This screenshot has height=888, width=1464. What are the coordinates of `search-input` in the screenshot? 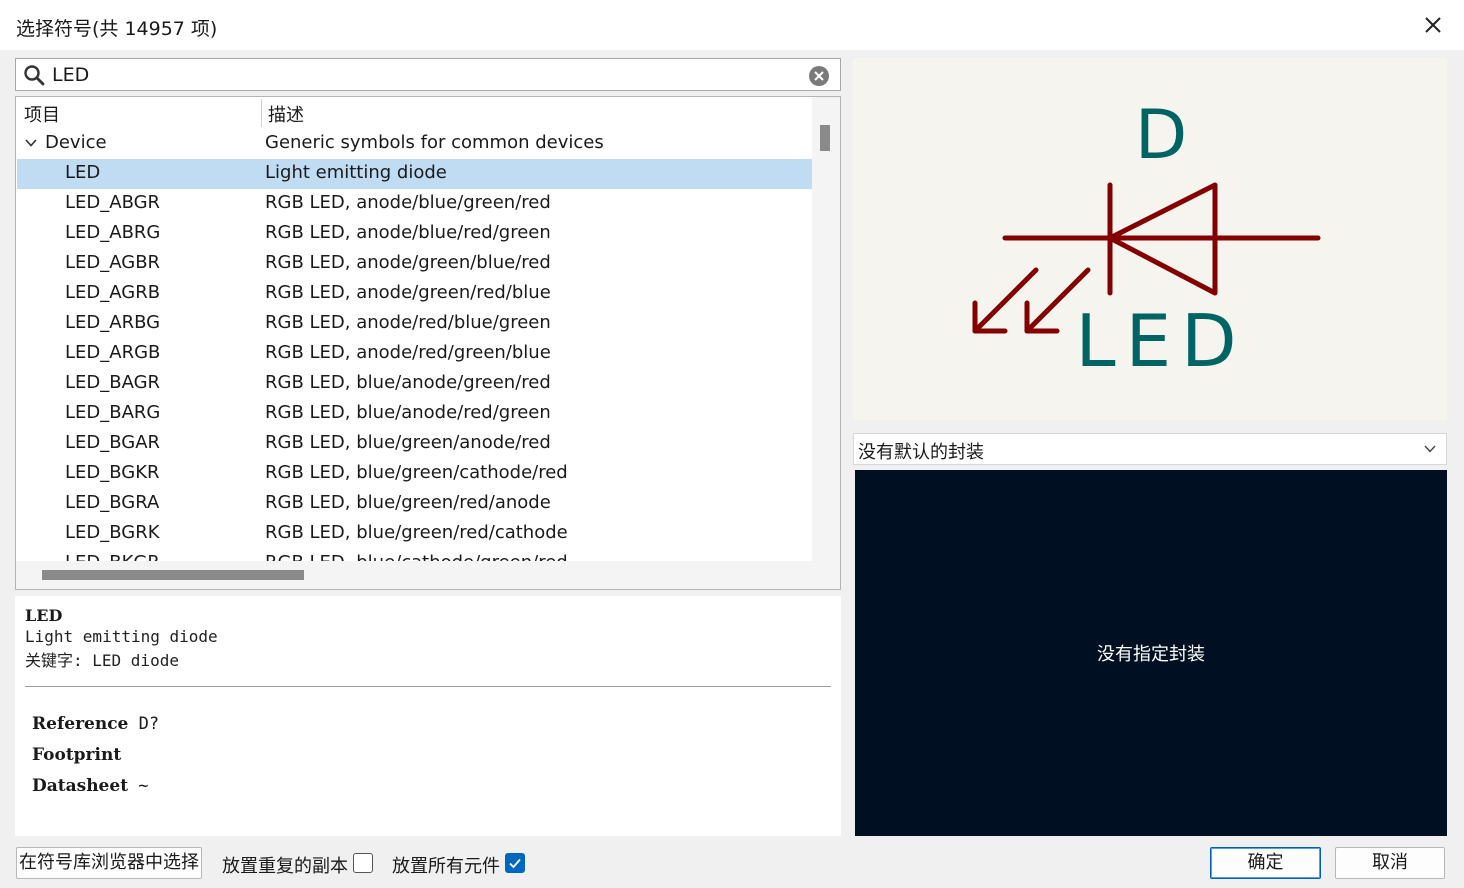 It's located at (427, 74).